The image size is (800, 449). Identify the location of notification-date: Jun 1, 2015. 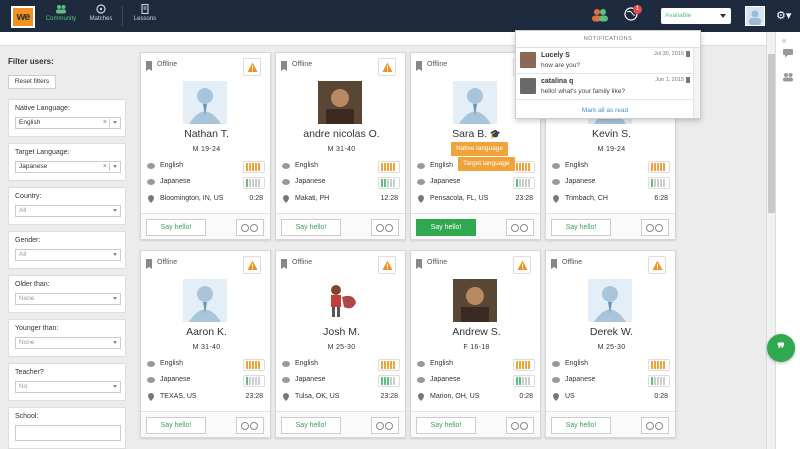
(669, 80).